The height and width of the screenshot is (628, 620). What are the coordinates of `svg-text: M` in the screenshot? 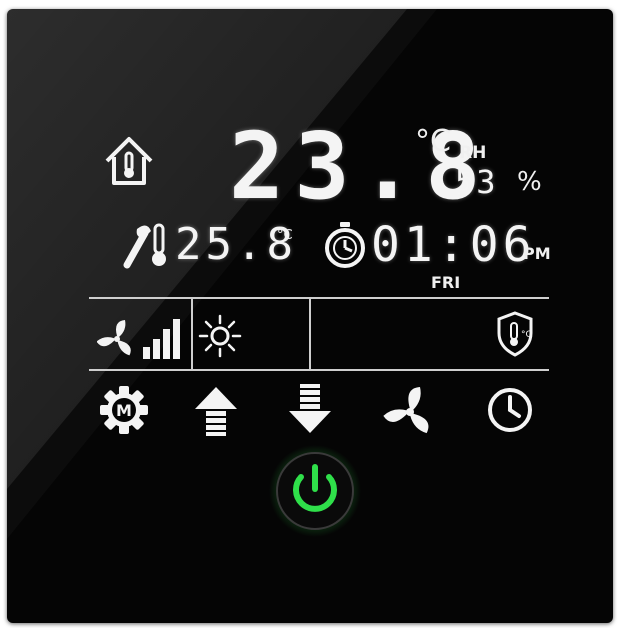 It's located at (124, 410).